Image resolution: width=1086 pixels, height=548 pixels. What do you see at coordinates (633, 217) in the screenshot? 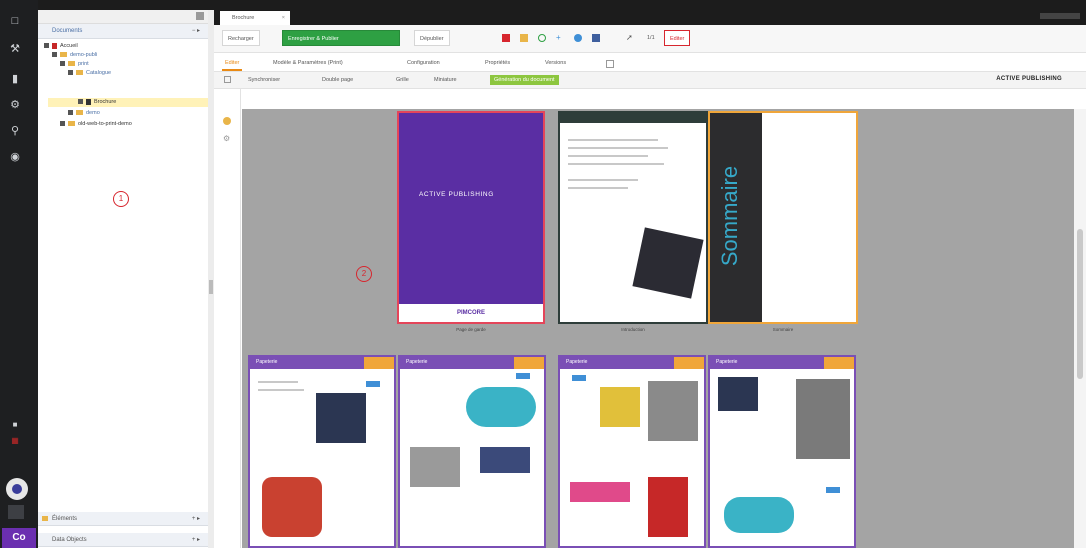
I see `page-intro` at bounding box center [633, 217].